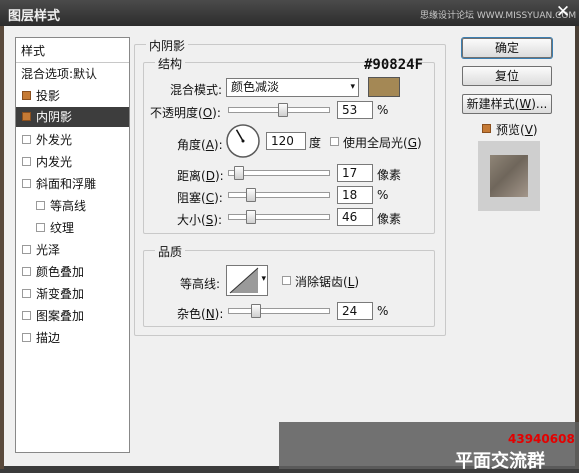 This screenshot has width=579, height=473. I want to click on list-item-satin: 光泽, so click(72, 250).